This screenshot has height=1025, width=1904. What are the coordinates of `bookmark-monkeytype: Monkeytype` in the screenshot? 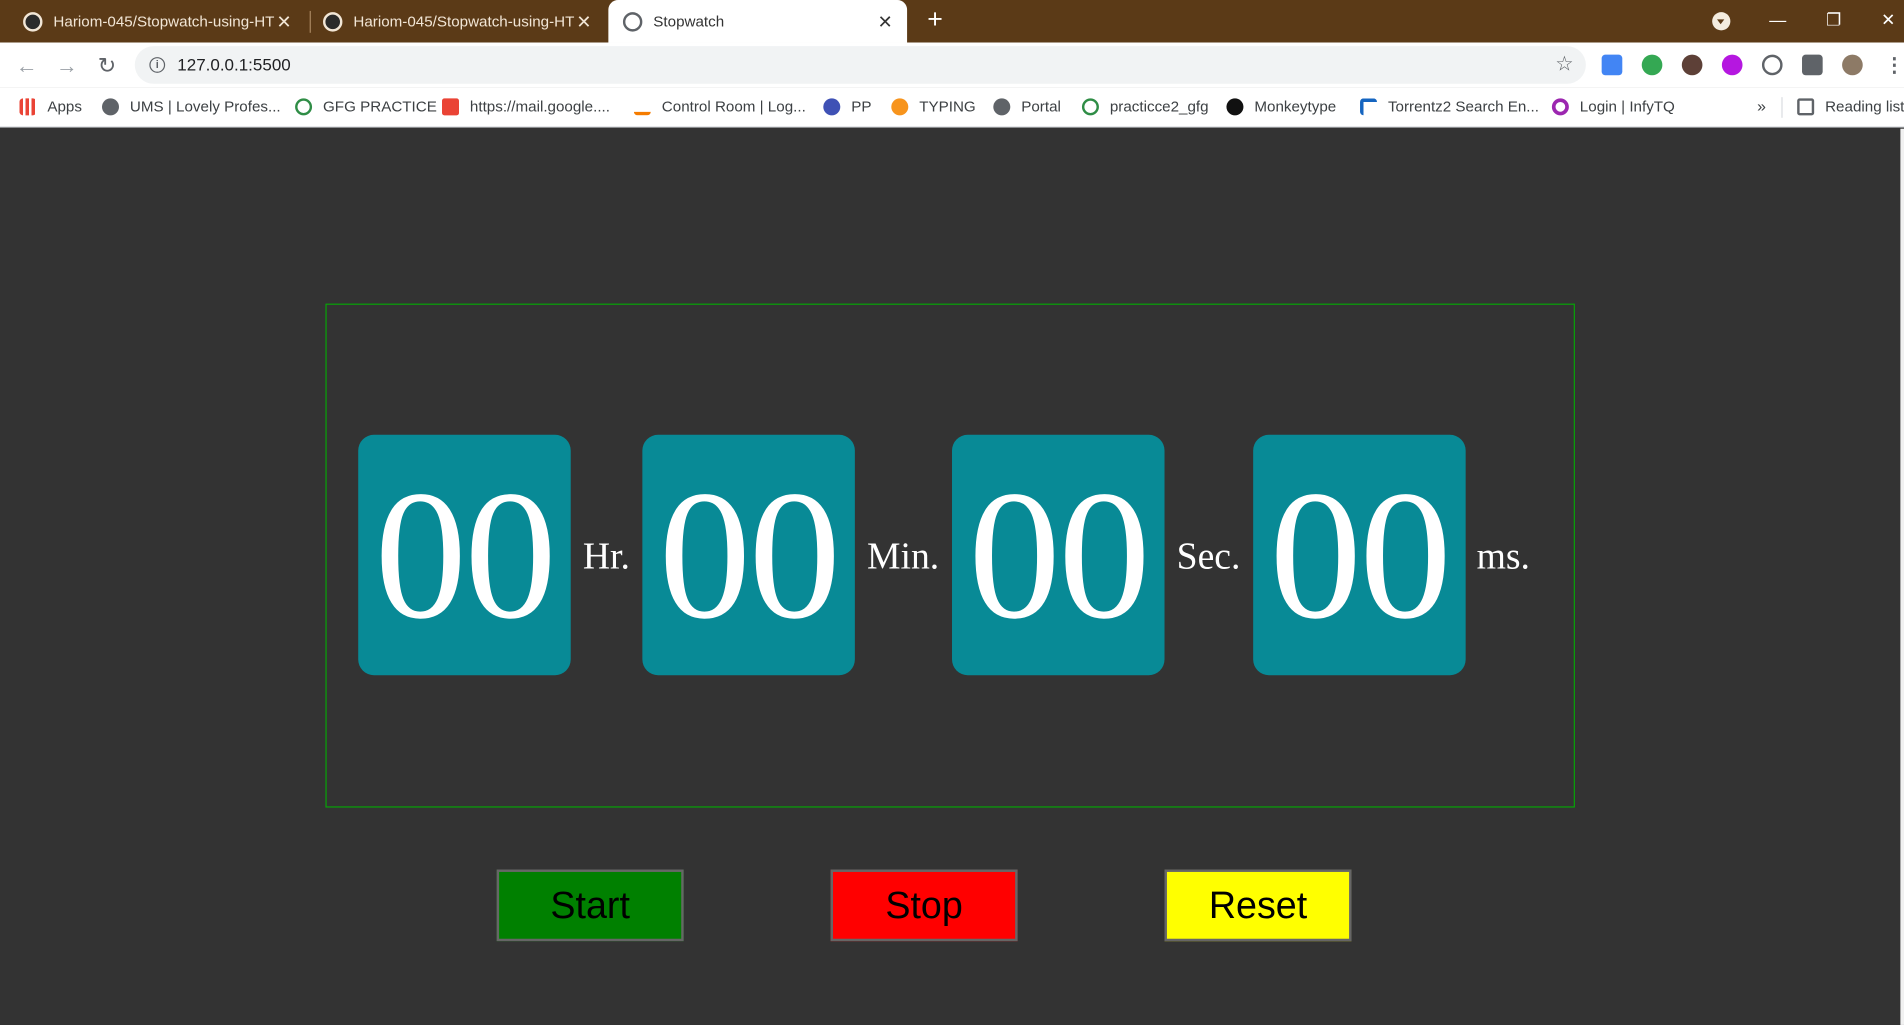 It's located at (1281, 106).